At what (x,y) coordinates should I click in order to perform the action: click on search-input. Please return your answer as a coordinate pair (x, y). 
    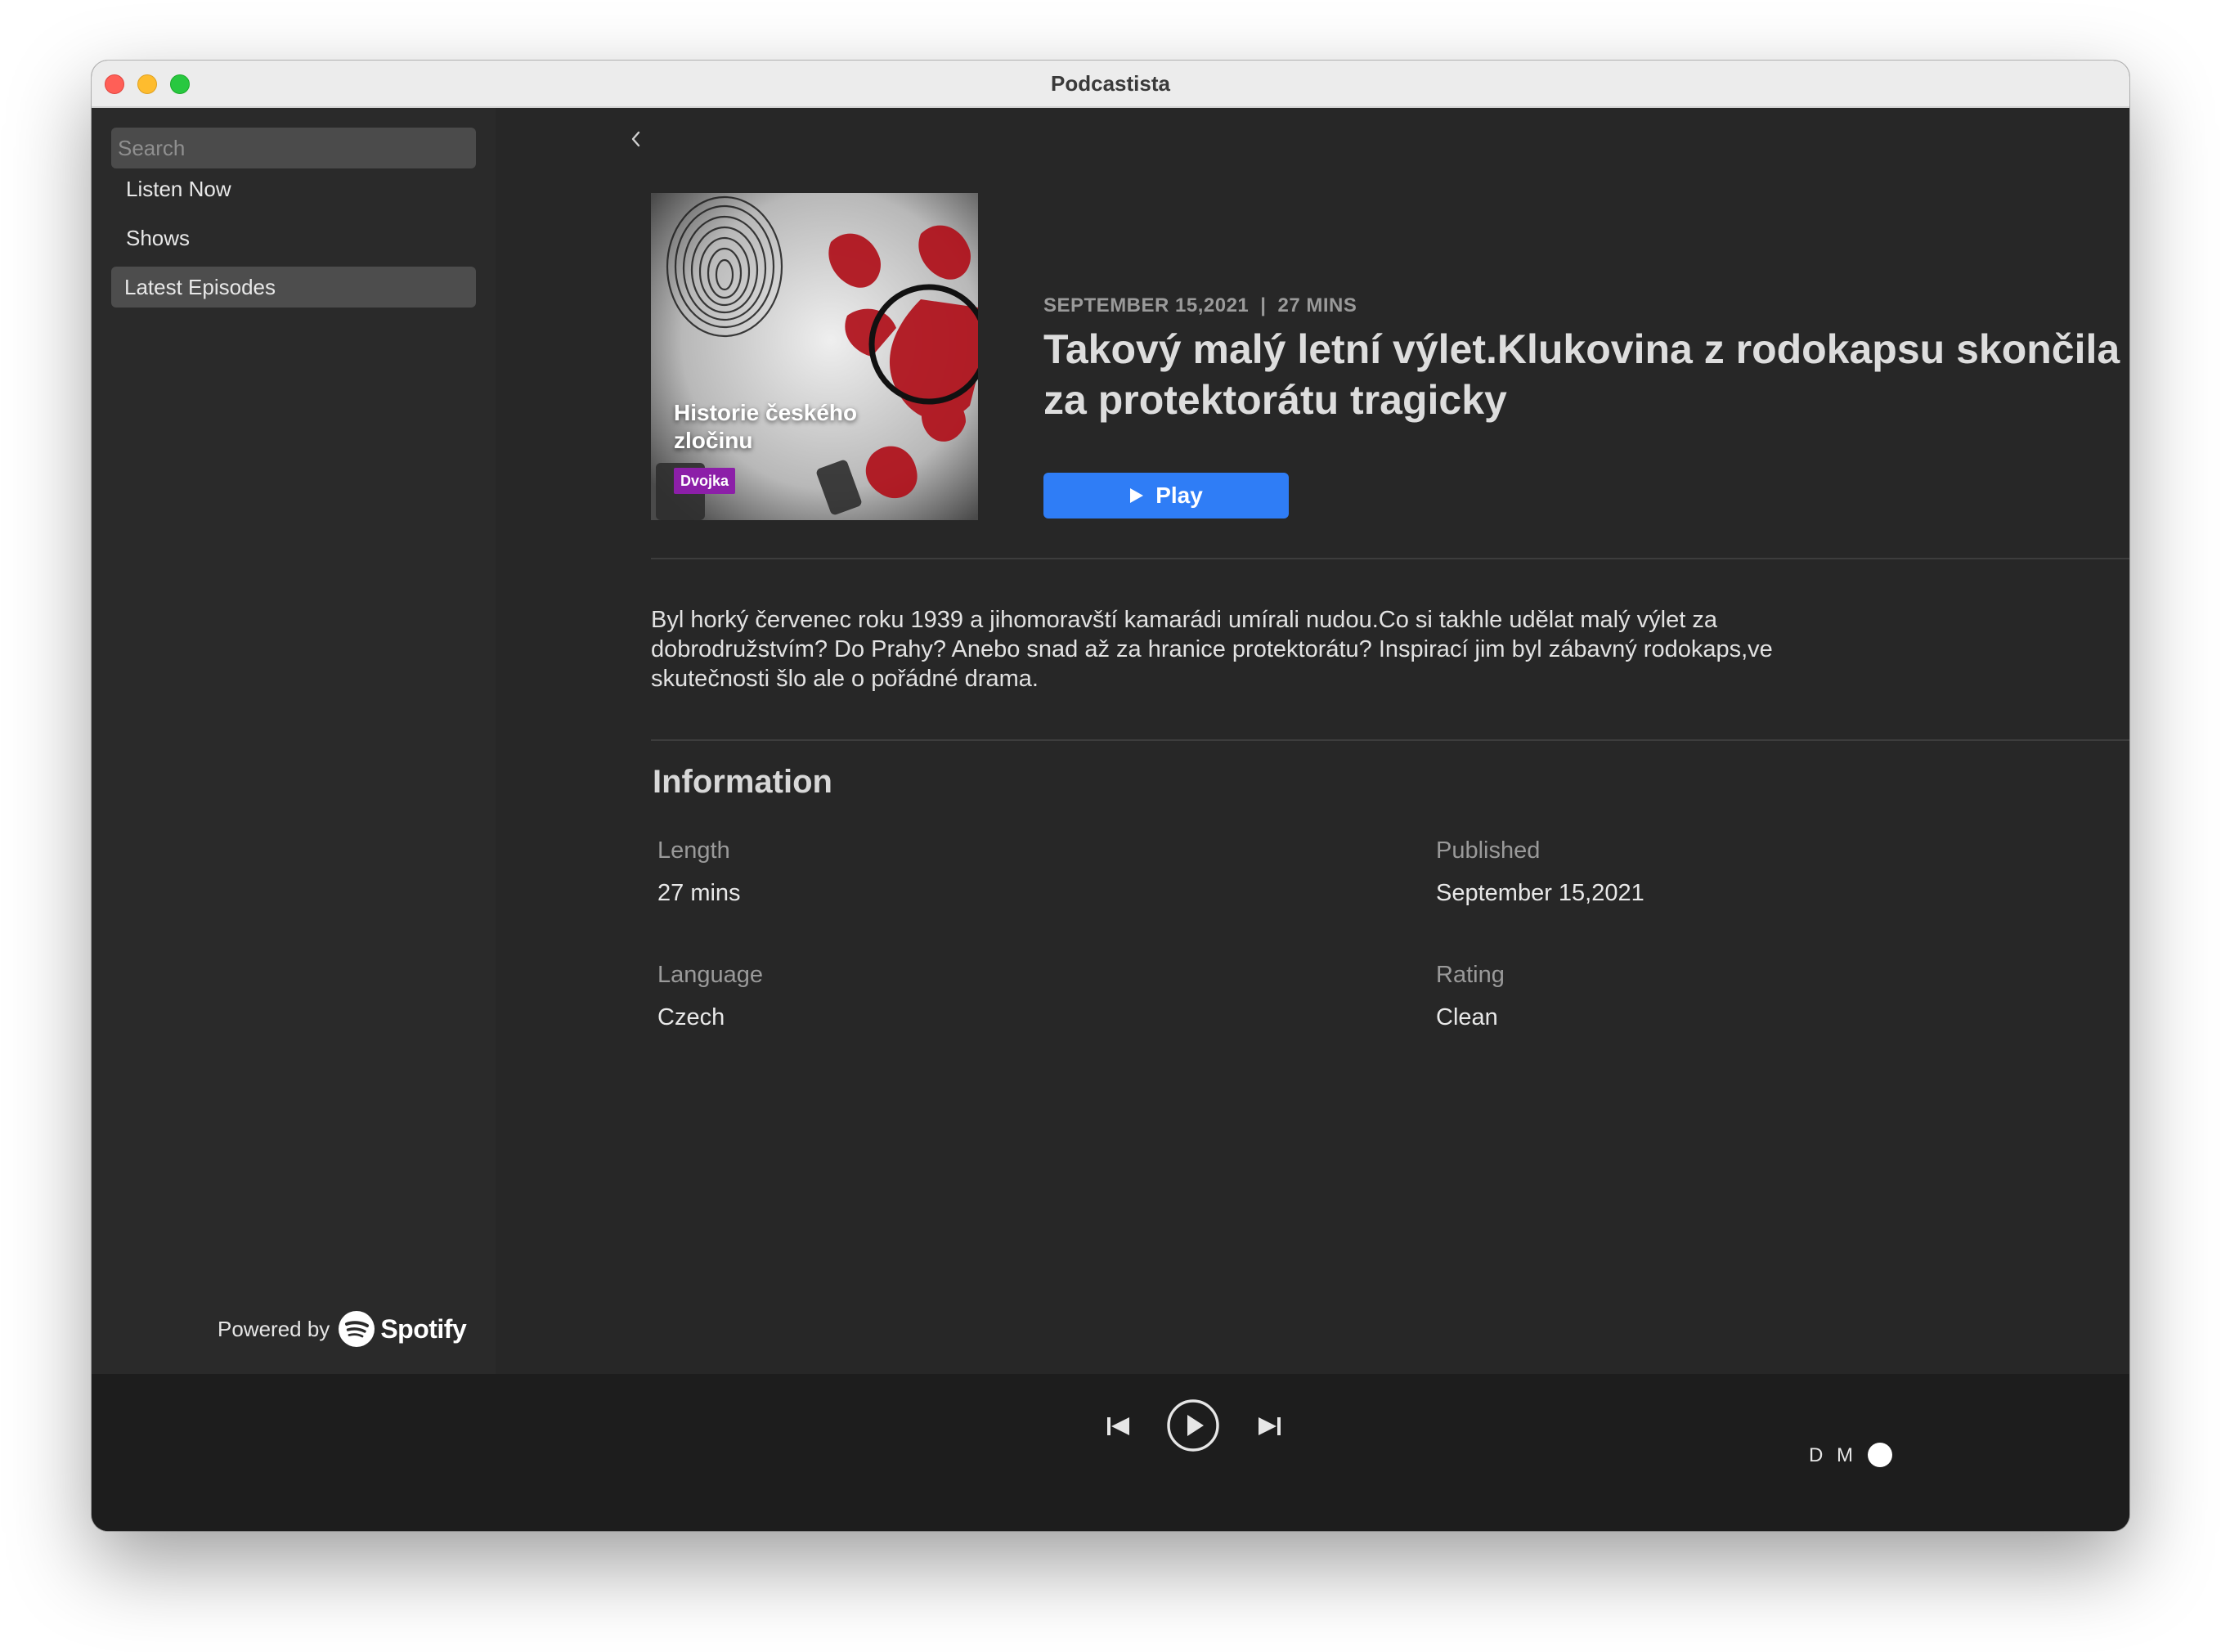
    Looking at the image, I should click on (293, 148).